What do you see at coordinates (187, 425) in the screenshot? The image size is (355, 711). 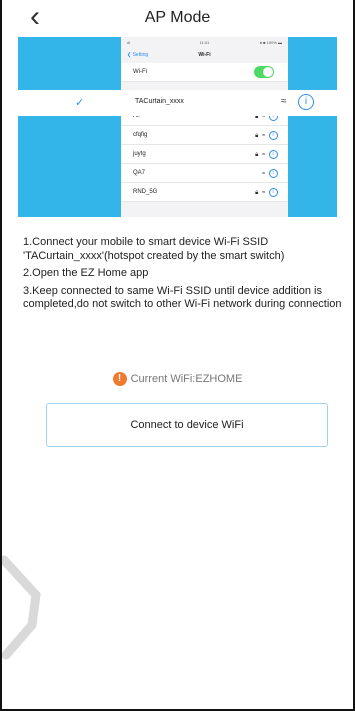 I see `connect-device-wifi-button: Connect to device WiFi` at bounding box center [187, 425].